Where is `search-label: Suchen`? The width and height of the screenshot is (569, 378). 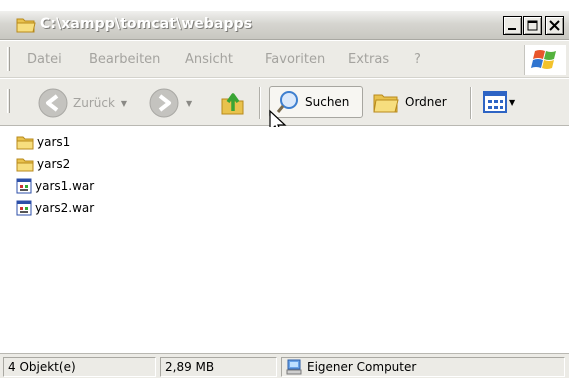 search-label: Suchen is located at coordinates (327, 102).